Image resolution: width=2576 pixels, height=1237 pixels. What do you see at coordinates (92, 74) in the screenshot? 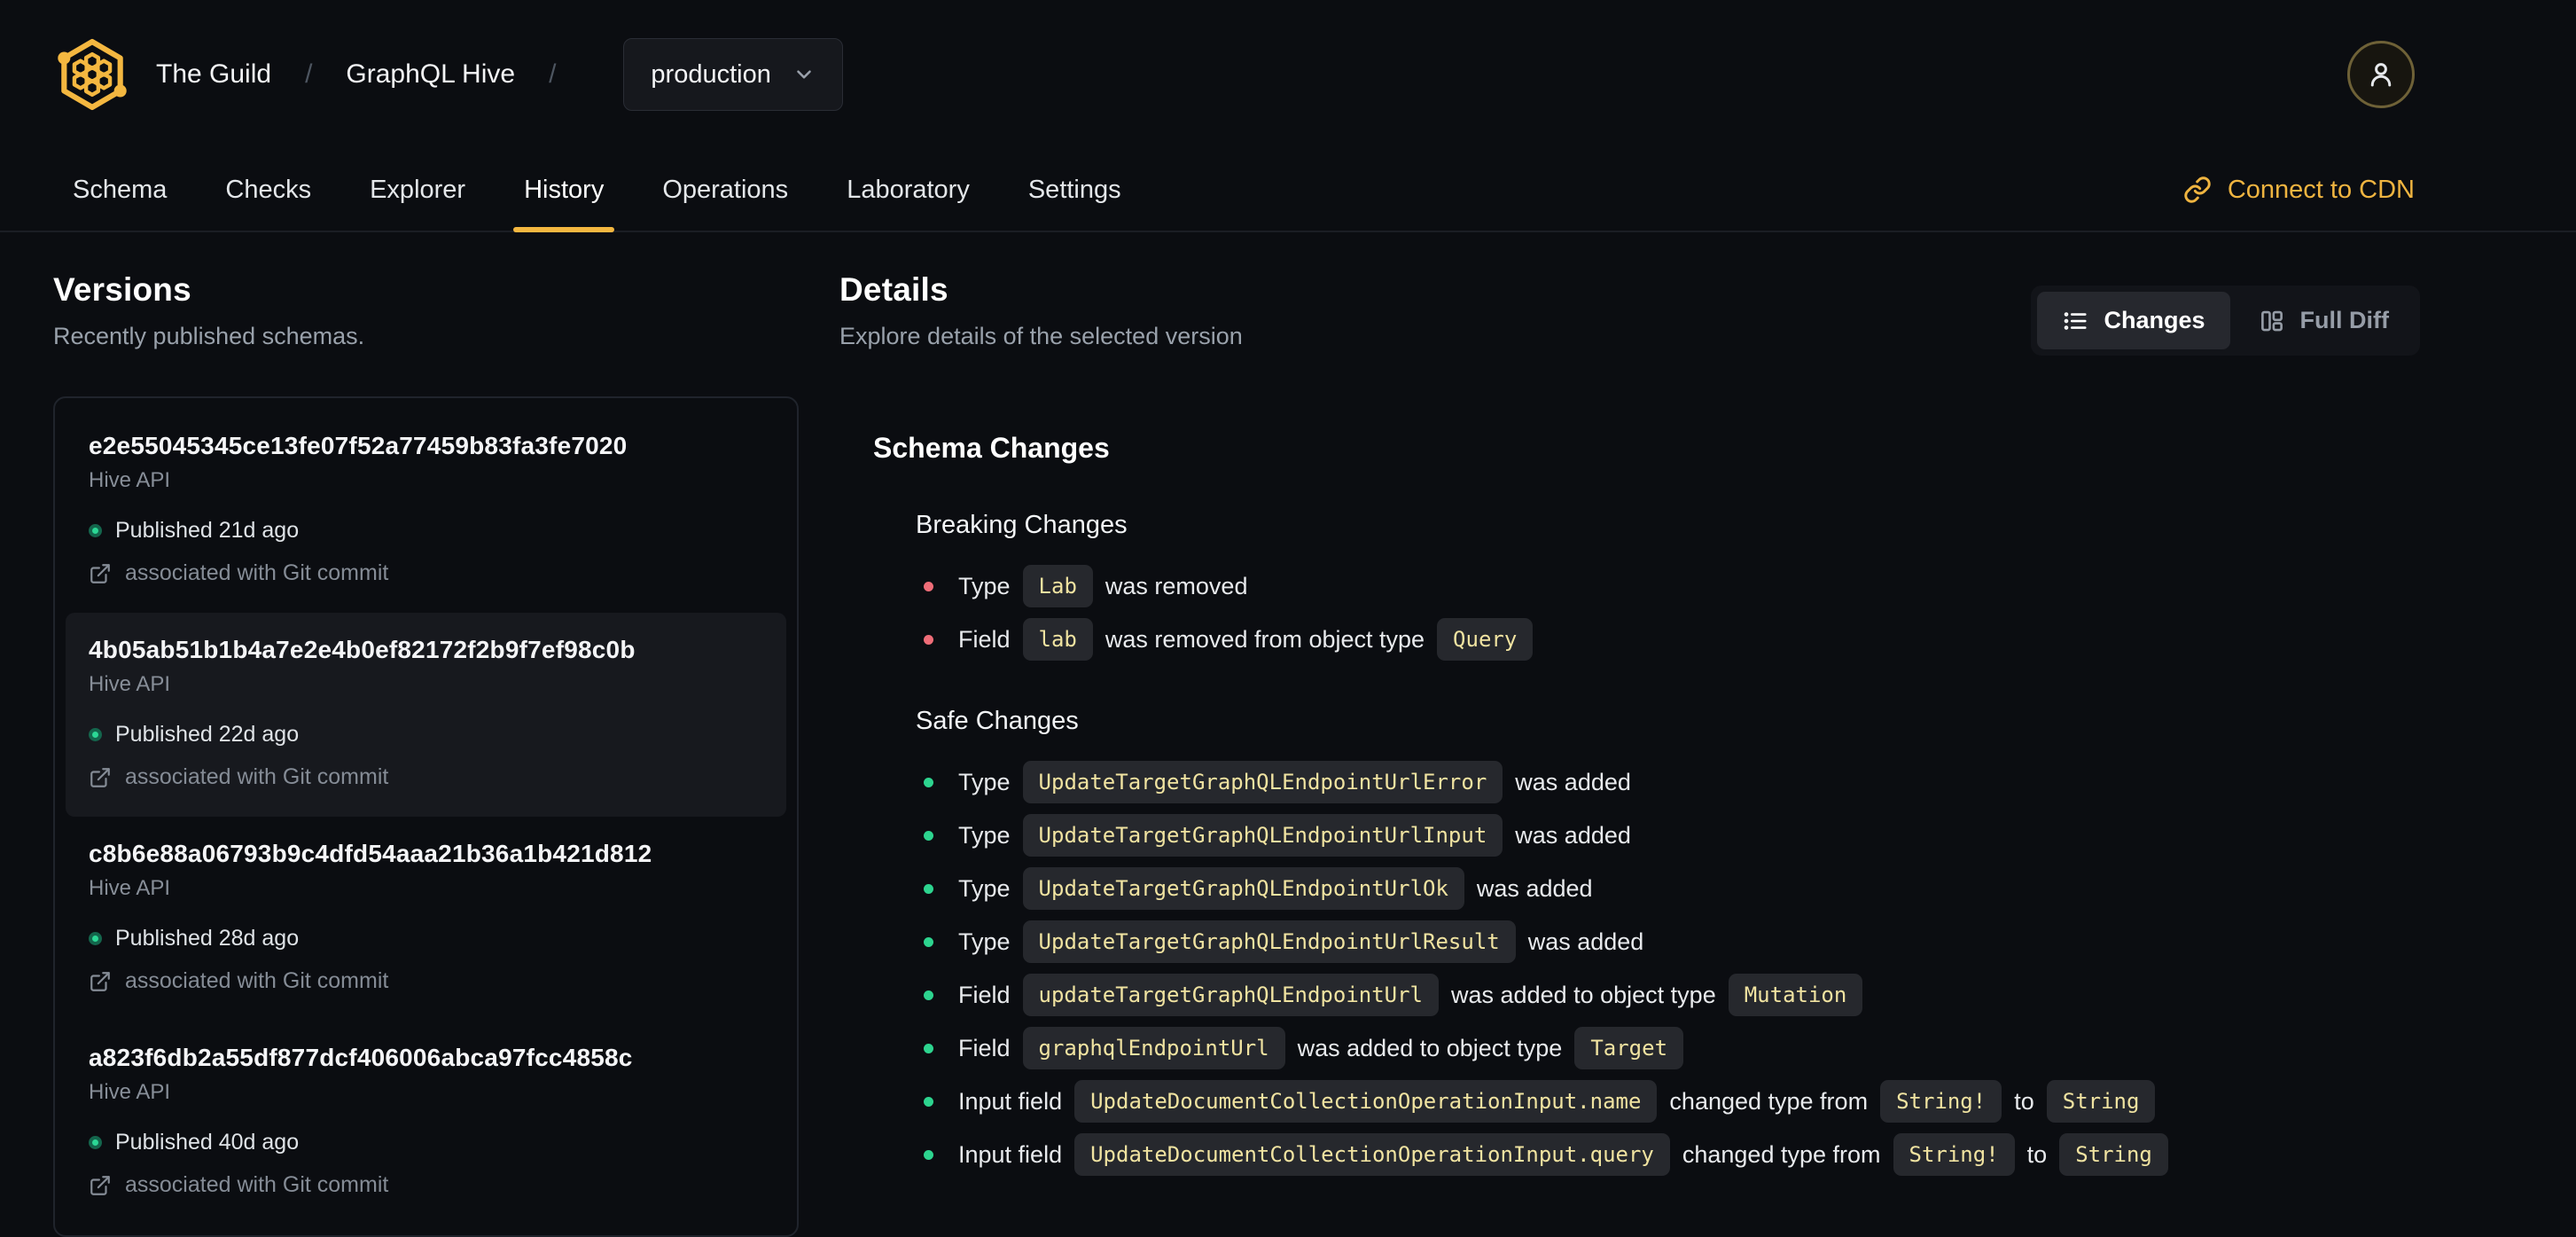
I see `hive-logo-icon` at bounding box center [92, 74].